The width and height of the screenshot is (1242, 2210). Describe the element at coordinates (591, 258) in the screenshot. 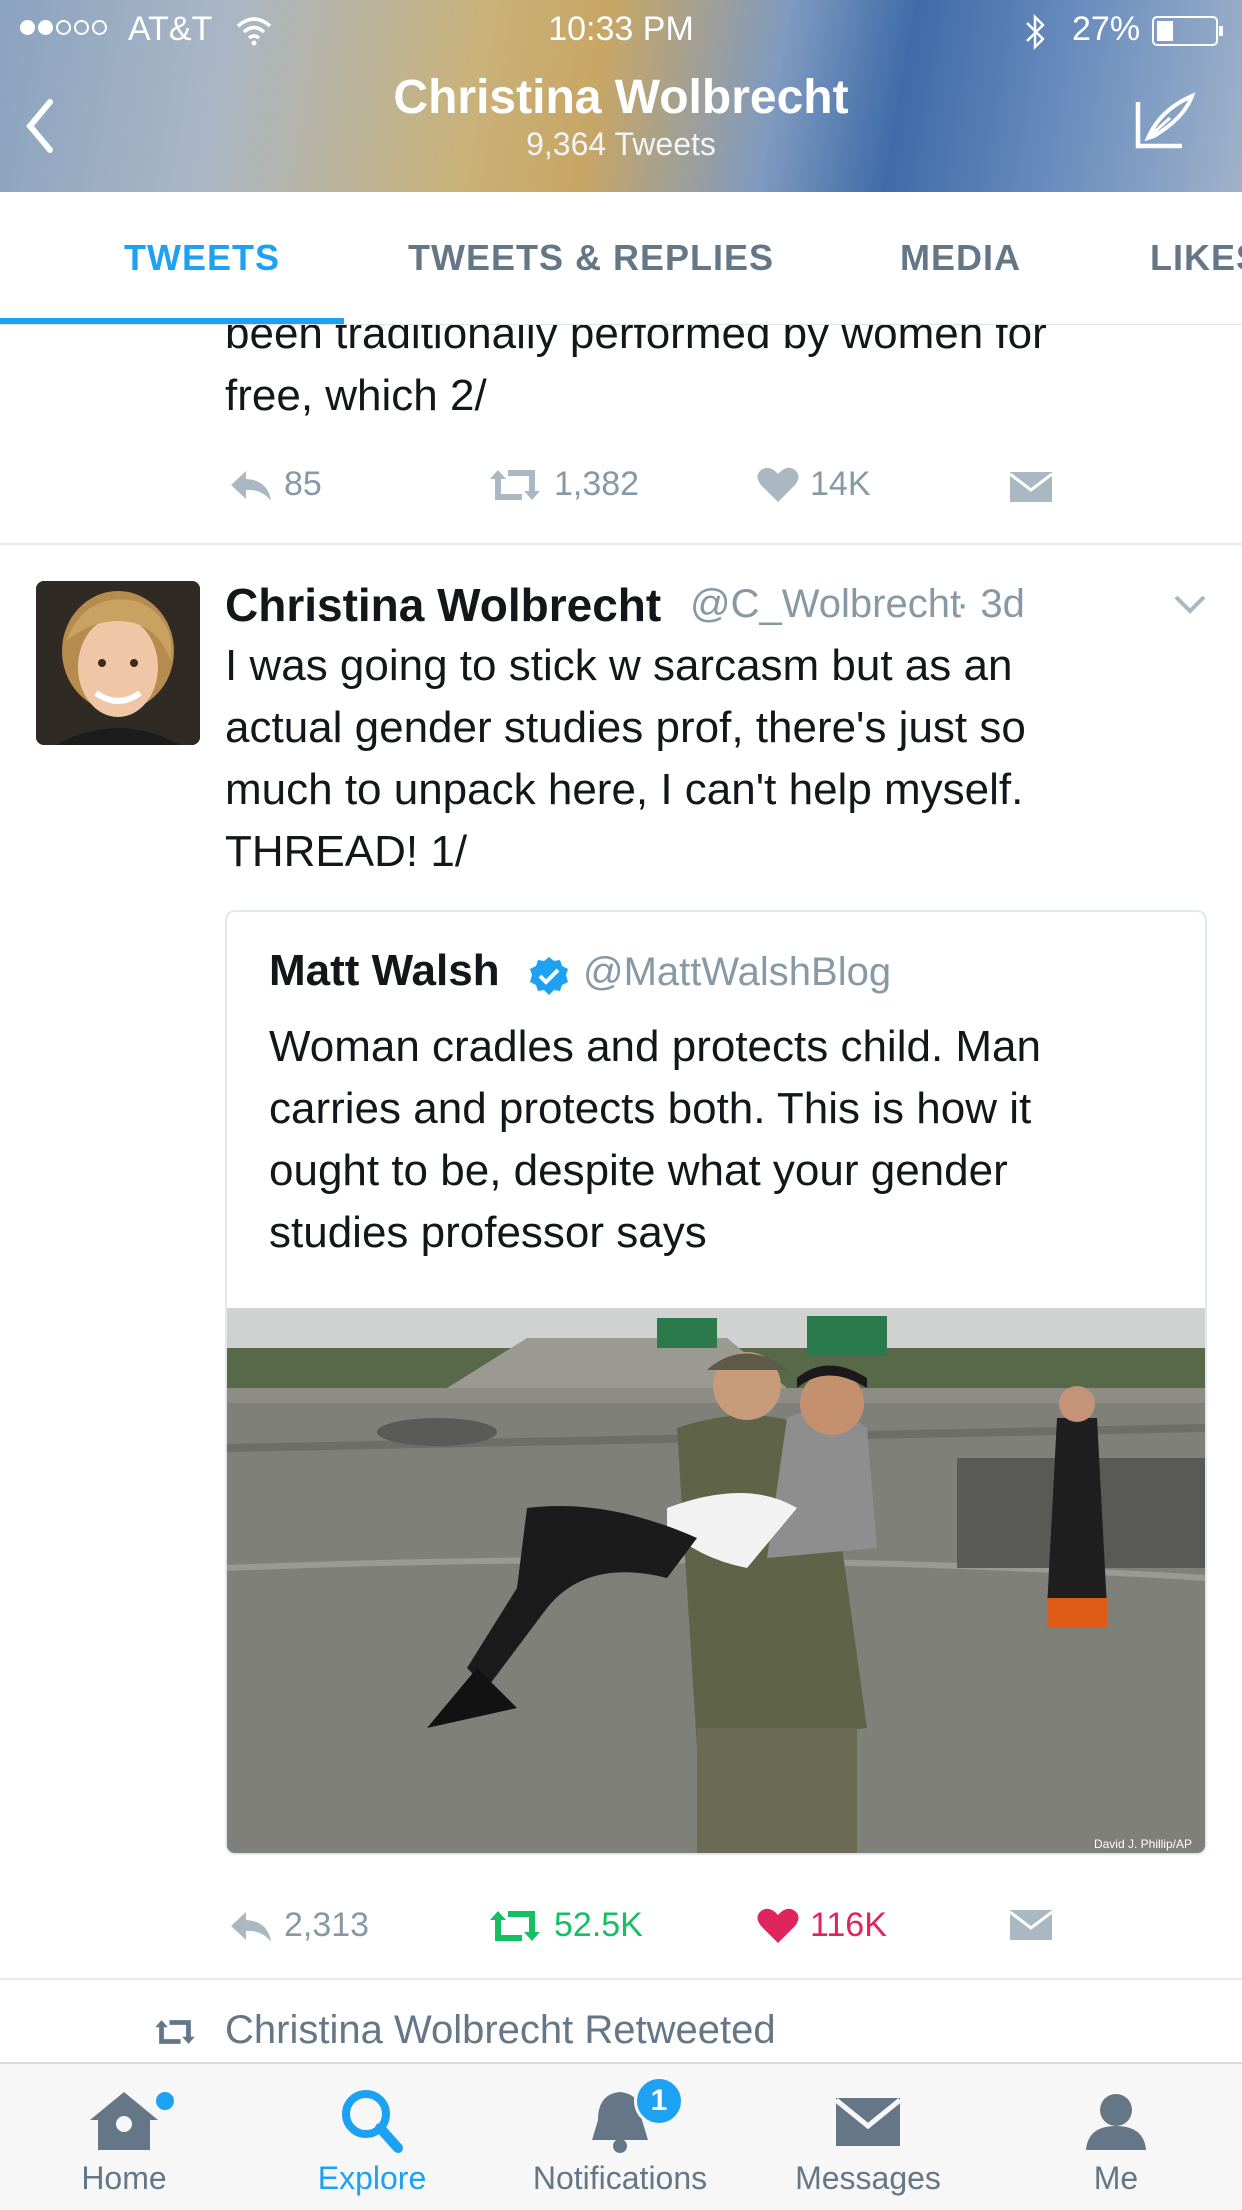

I see `tab-tweets-and-replies: TWEETS & REPLIES` at that location.